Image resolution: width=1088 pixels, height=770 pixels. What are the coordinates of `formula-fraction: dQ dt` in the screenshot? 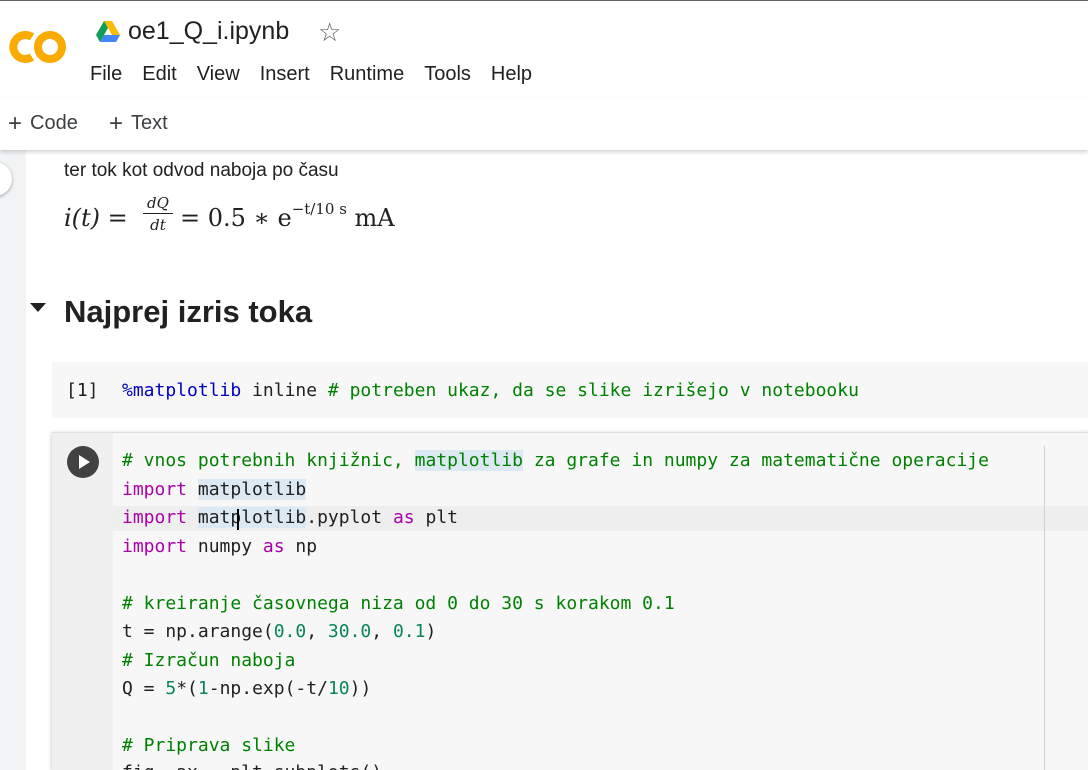 It's located at (158, 214).